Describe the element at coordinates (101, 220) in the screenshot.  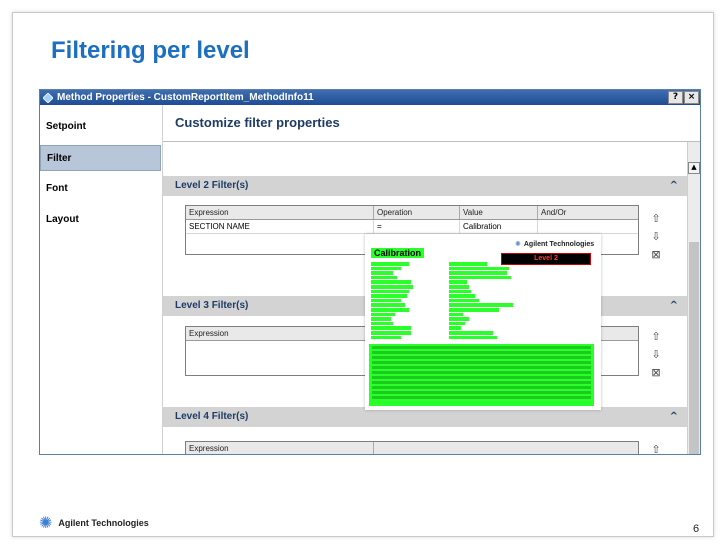
I see `nav-item-layout: Layout` at that location.